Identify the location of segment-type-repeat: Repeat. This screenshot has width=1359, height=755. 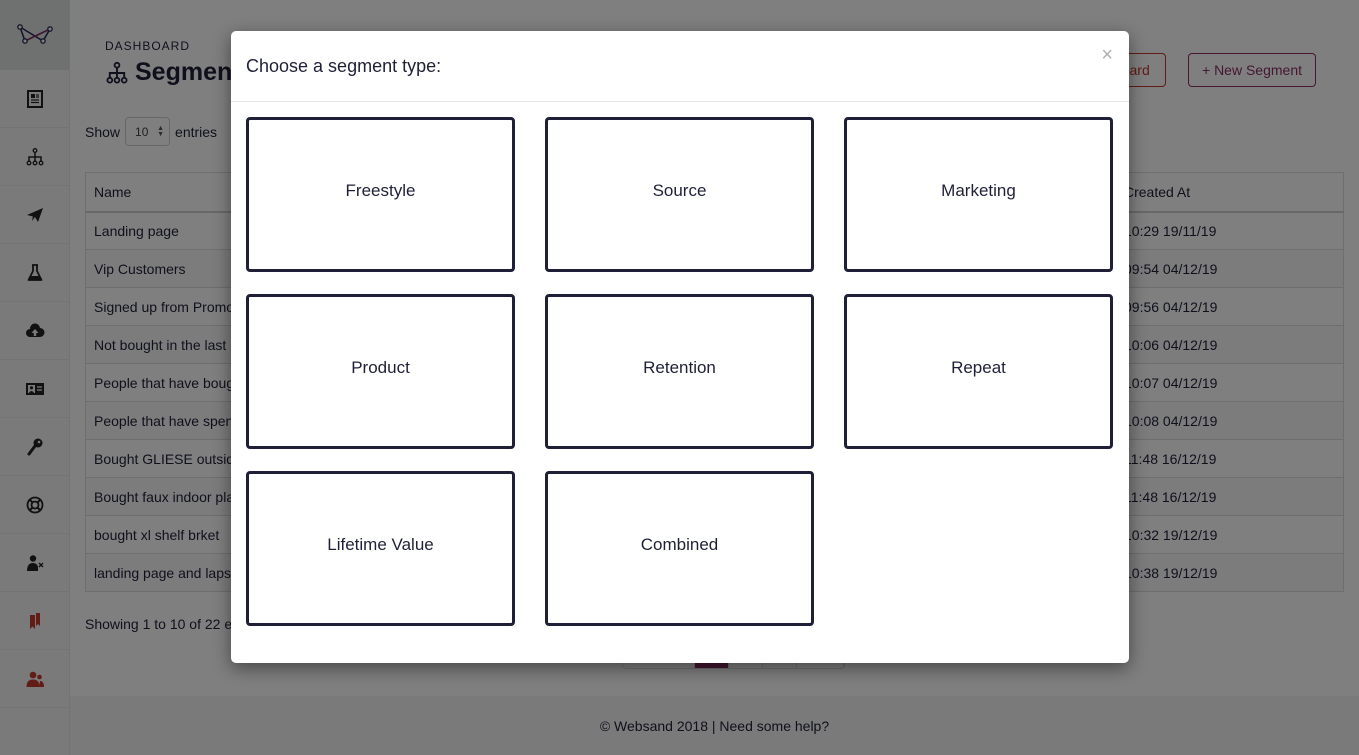
(978, 371).